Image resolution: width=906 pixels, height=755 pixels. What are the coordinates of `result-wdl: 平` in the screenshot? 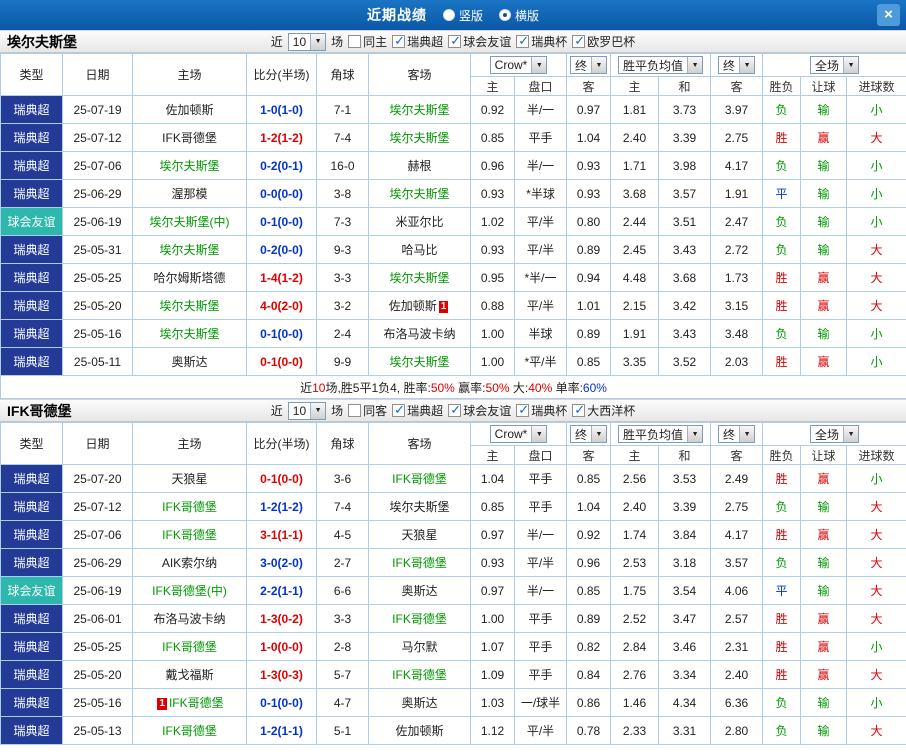 It's located at (782, 193).